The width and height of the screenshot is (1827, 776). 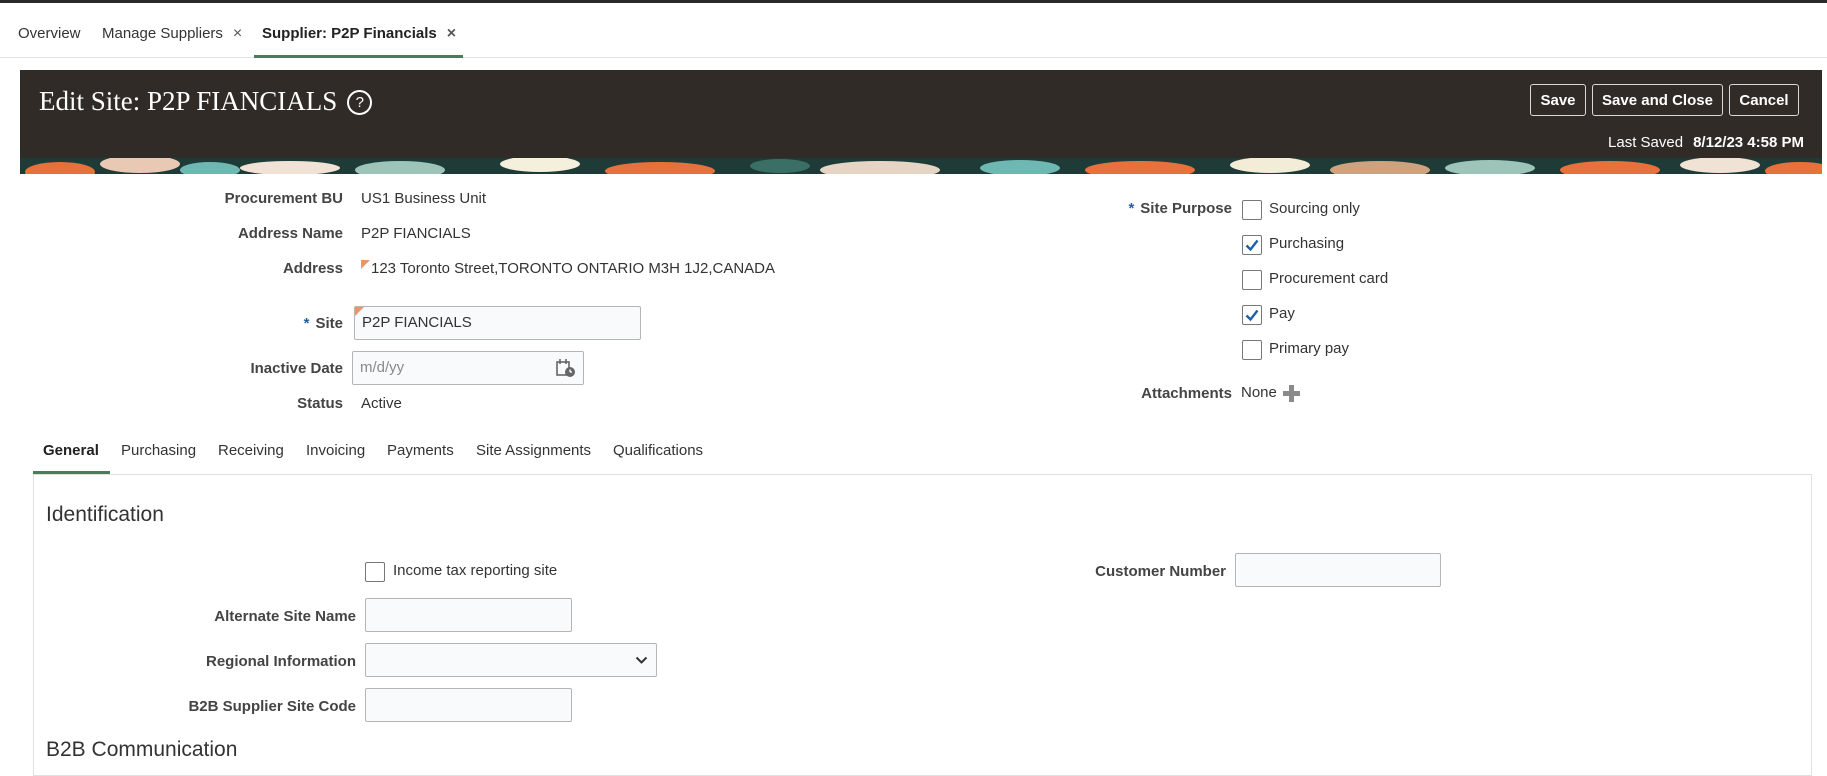 I want to click on last-saved-label: Last Saved, so click(x=1646, y=142).